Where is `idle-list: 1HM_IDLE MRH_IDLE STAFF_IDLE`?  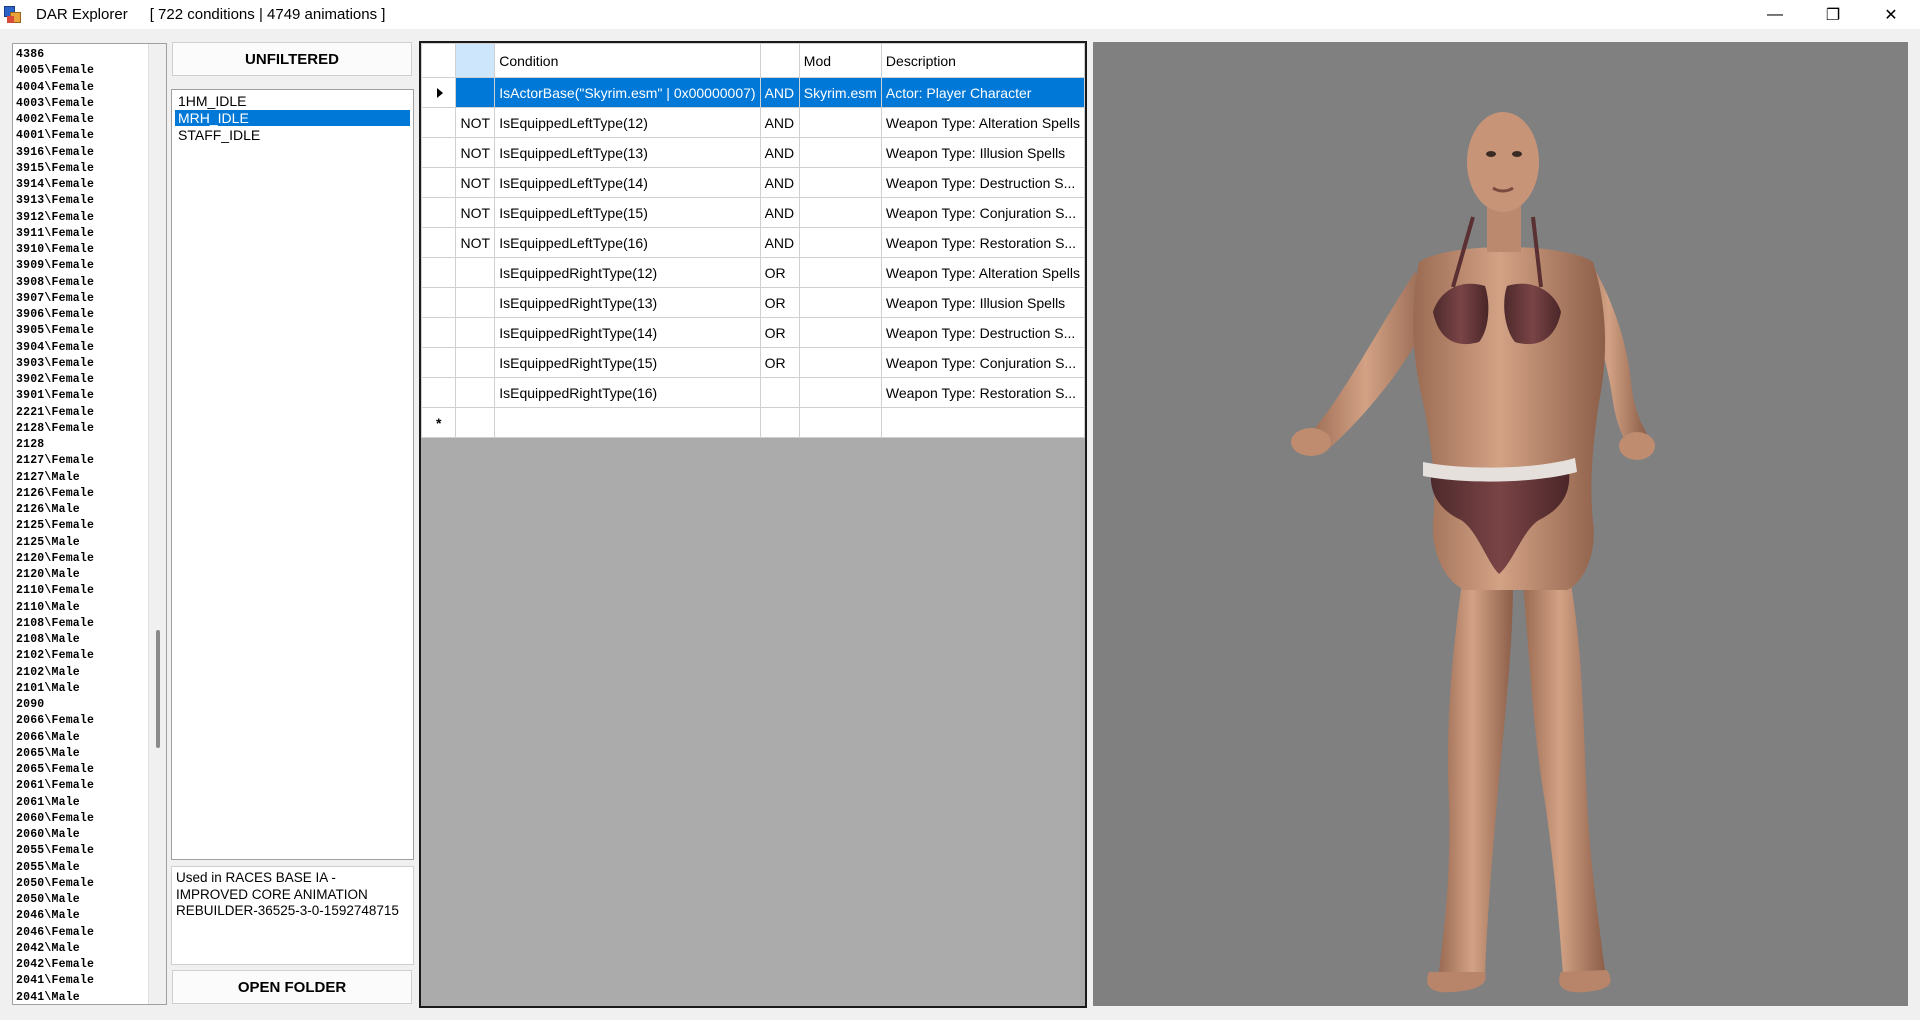 idle-list: 1HM_IDLE MRH_IDLE STAFF_IDLE is located at coordinates (292, 474).